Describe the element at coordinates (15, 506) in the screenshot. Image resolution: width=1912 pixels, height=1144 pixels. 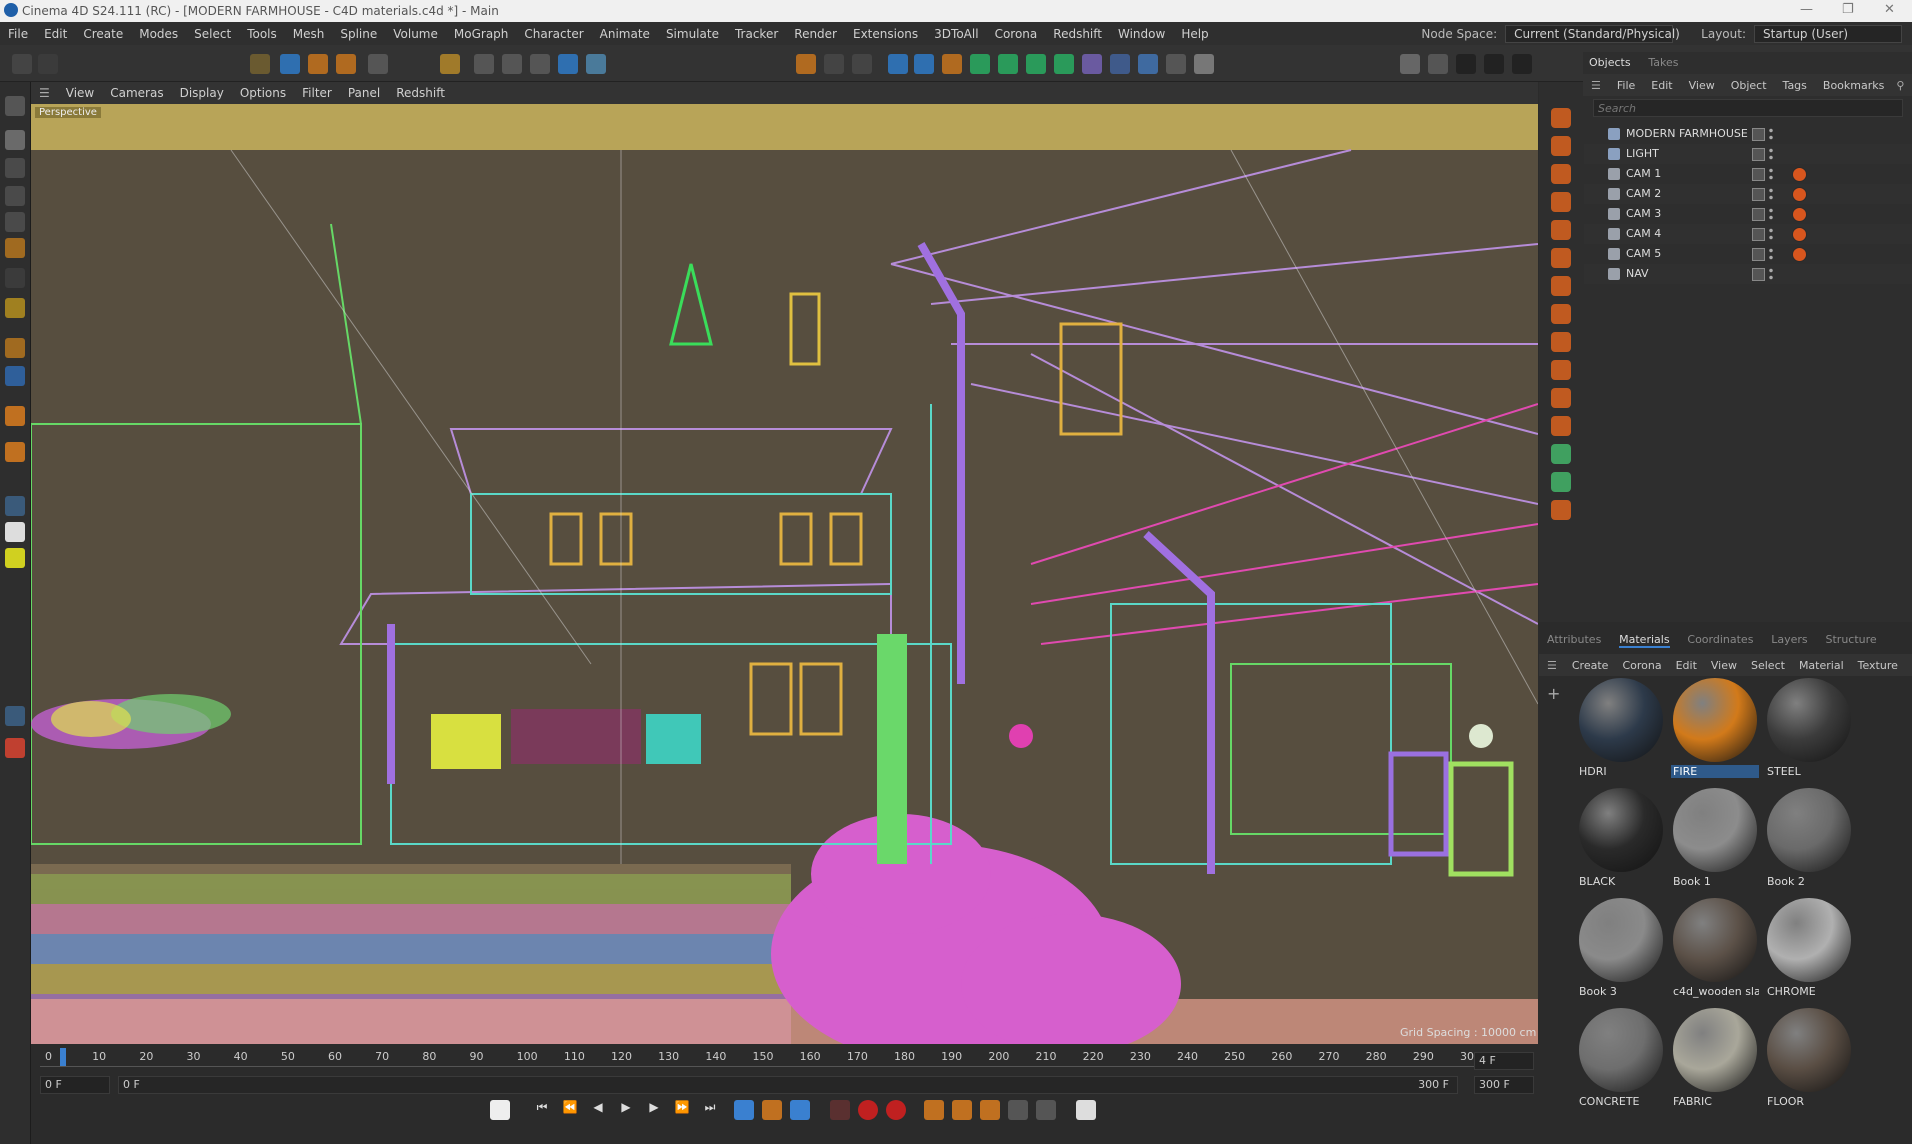
I see `redshift-icon` at that location.